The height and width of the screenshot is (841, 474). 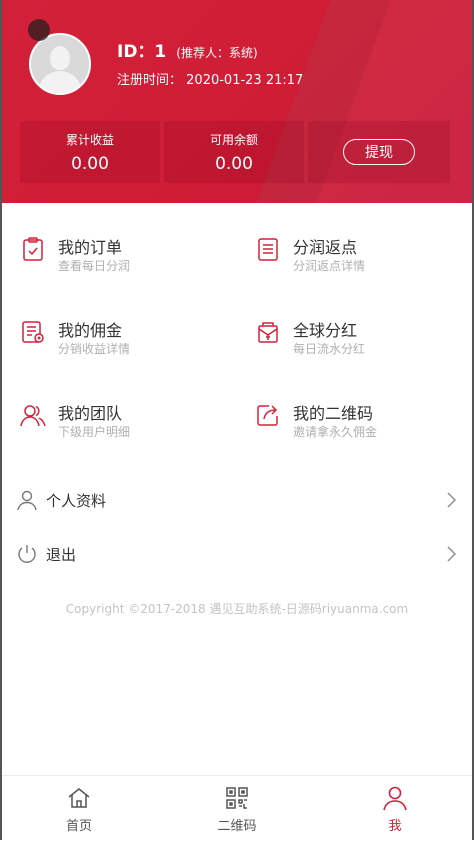 What do you see at coordinates (237, 555) in the screenshot?
I see `row-logout: 退出` at bounding box center [237, 555].